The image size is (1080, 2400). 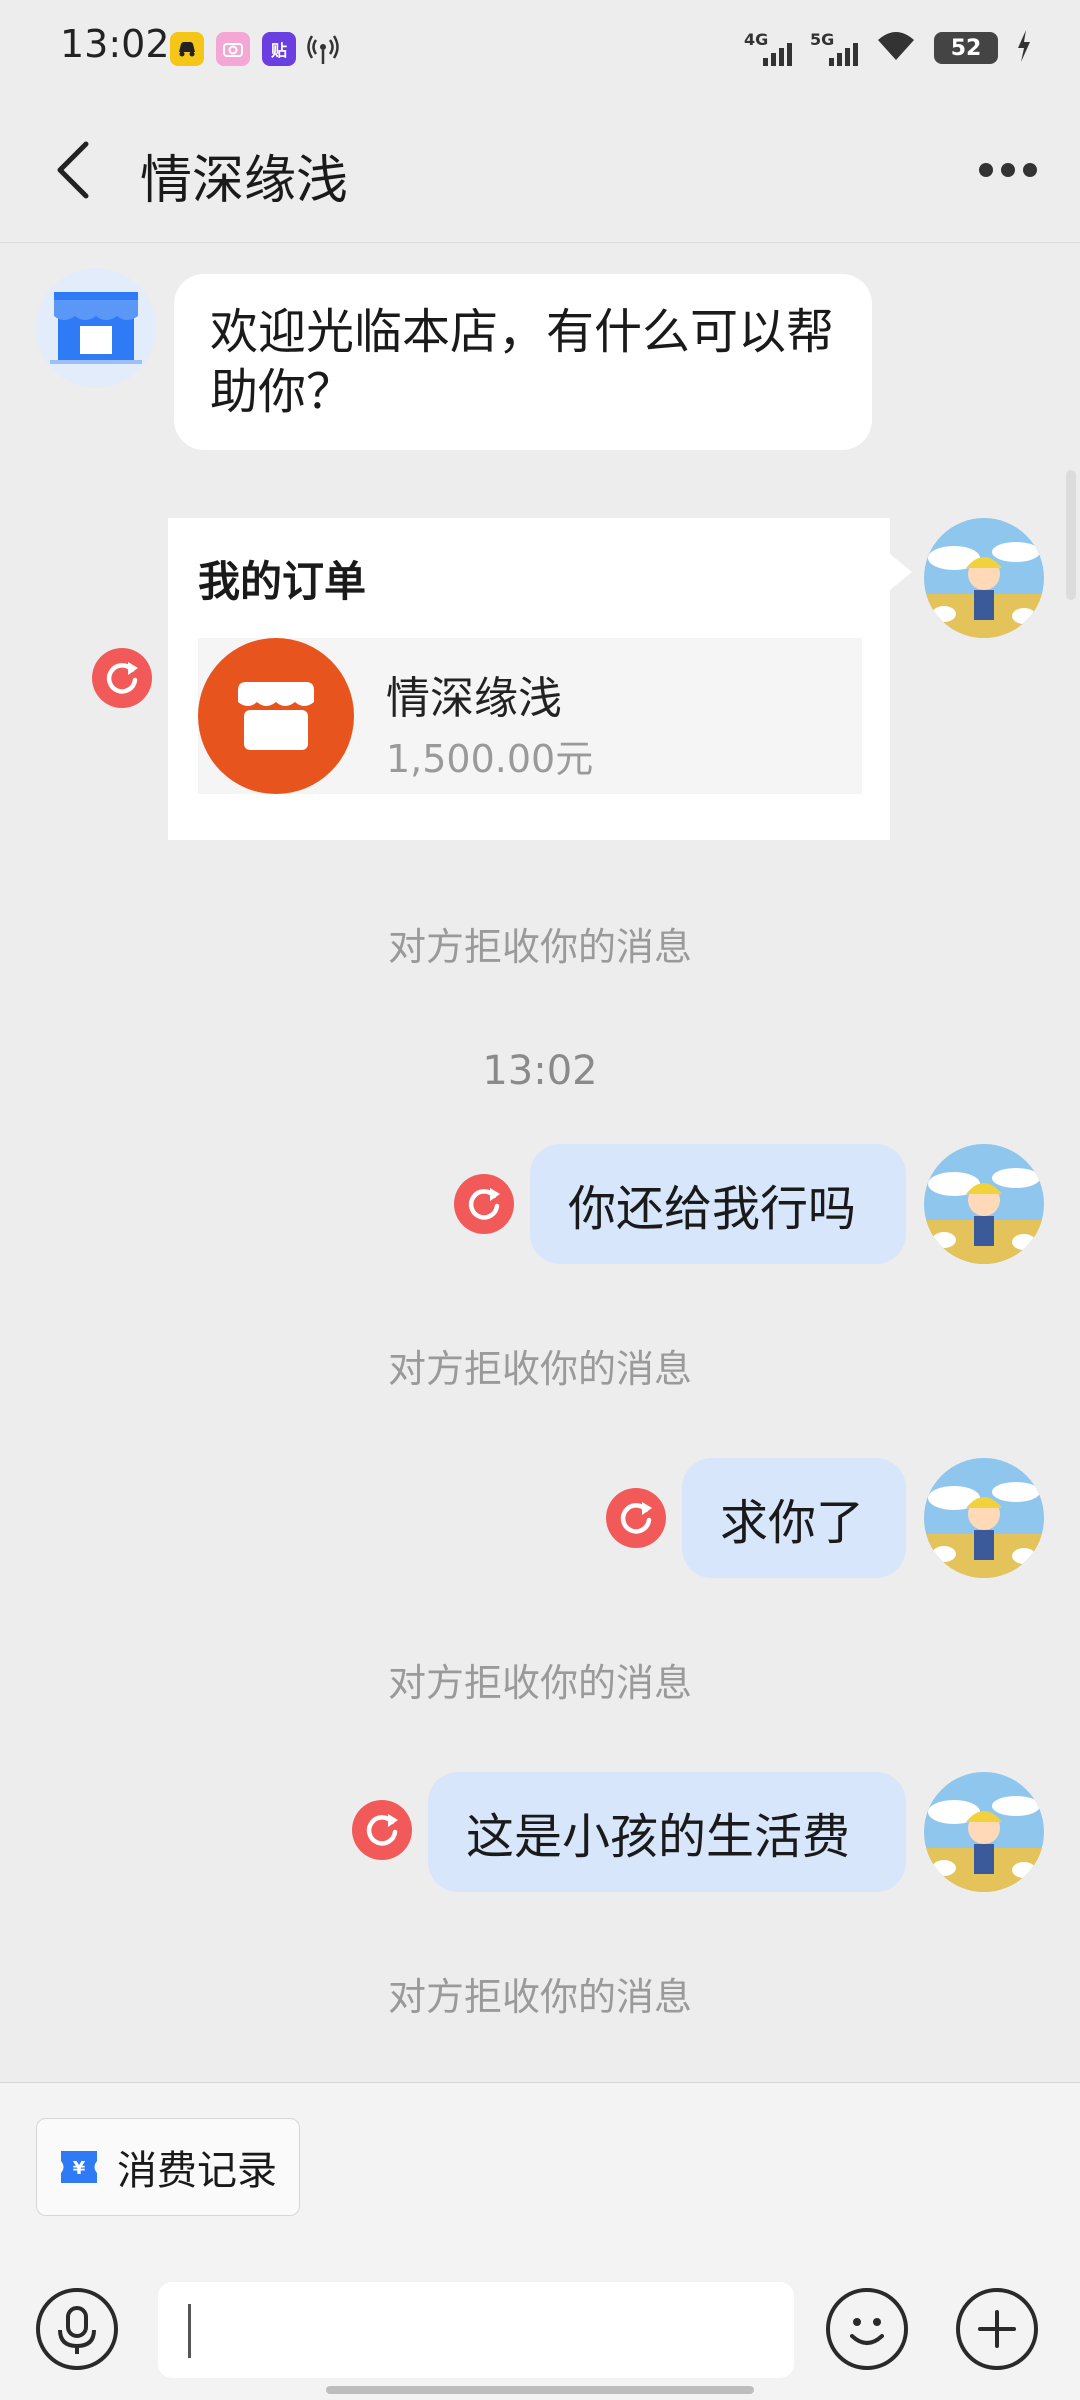 What do you see at coordinates (523, 362) in the screenshot?
I see `welcome-message: 欢迎光临本店，有什么可以帮助你？` at bounding box center [523, 362].